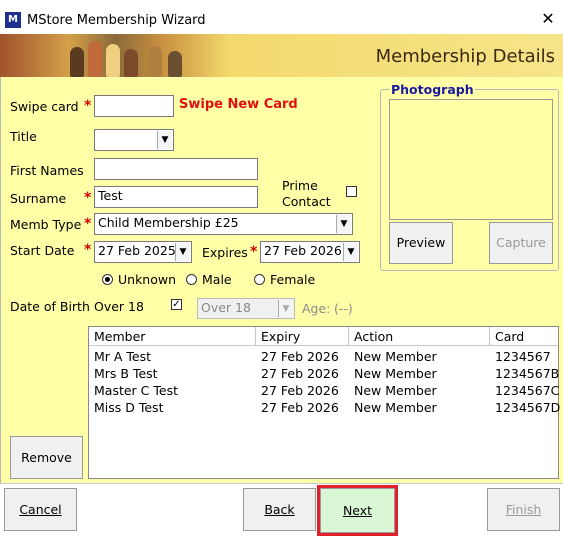 This screenshot has width=563, height=540. What do you see at coordinates (176, 169) in the screenshot?
I see `first-names-input` at bounding box center [176, 169].